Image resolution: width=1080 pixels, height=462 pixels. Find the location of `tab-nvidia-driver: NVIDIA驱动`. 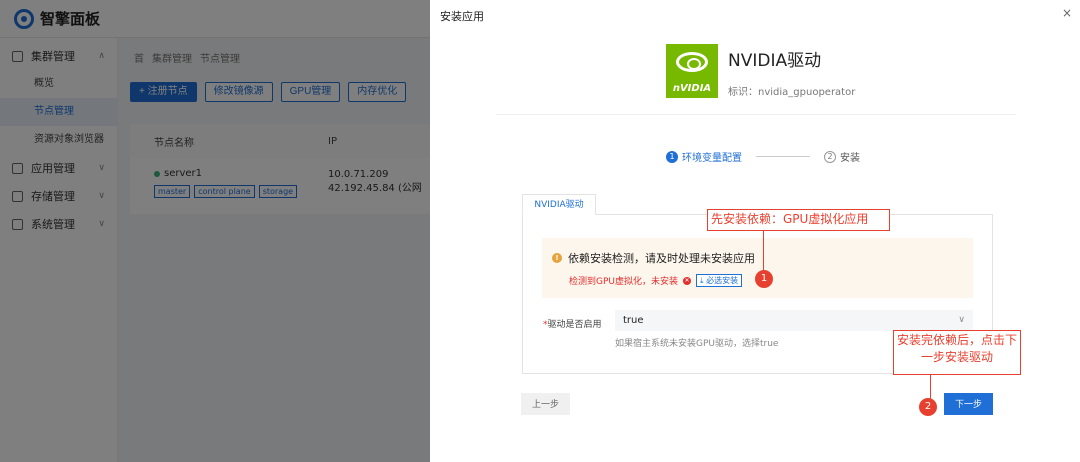

tab-nvidia-driver: NVIDIA驱动 is located at coordinates (559, 204).